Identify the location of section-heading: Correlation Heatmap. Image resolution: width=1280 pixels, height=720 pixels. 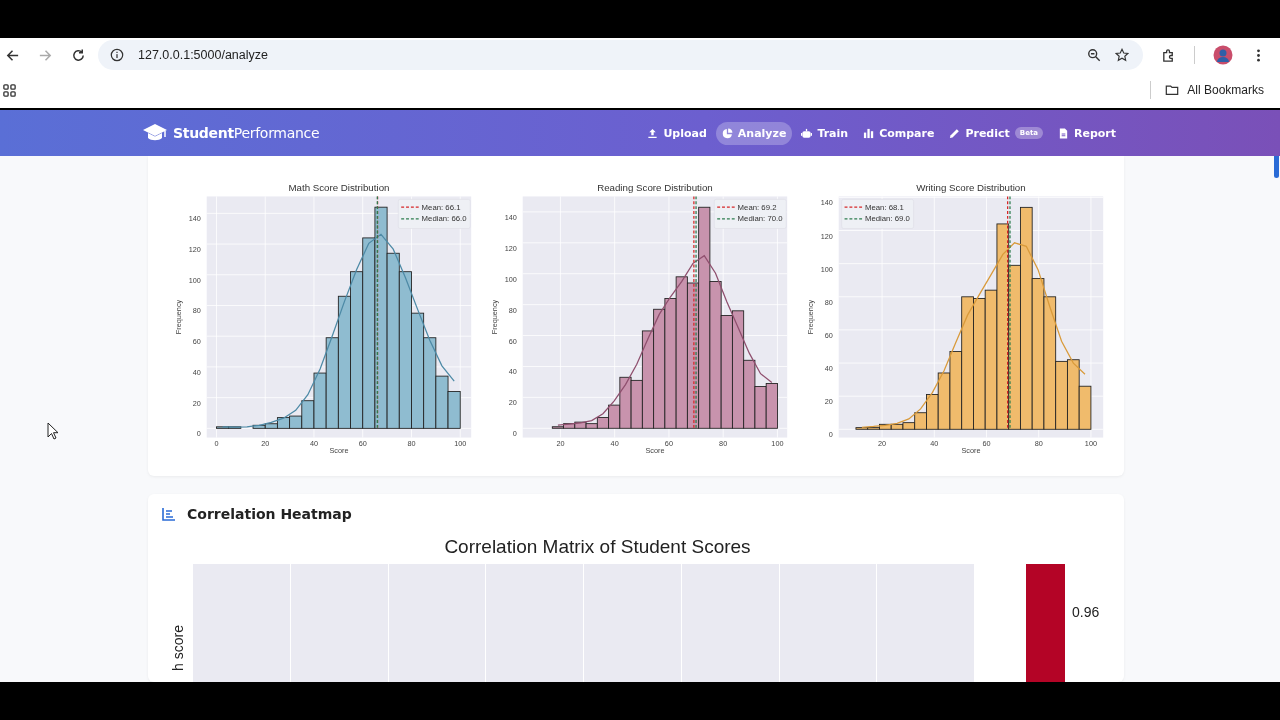
(269, 514).